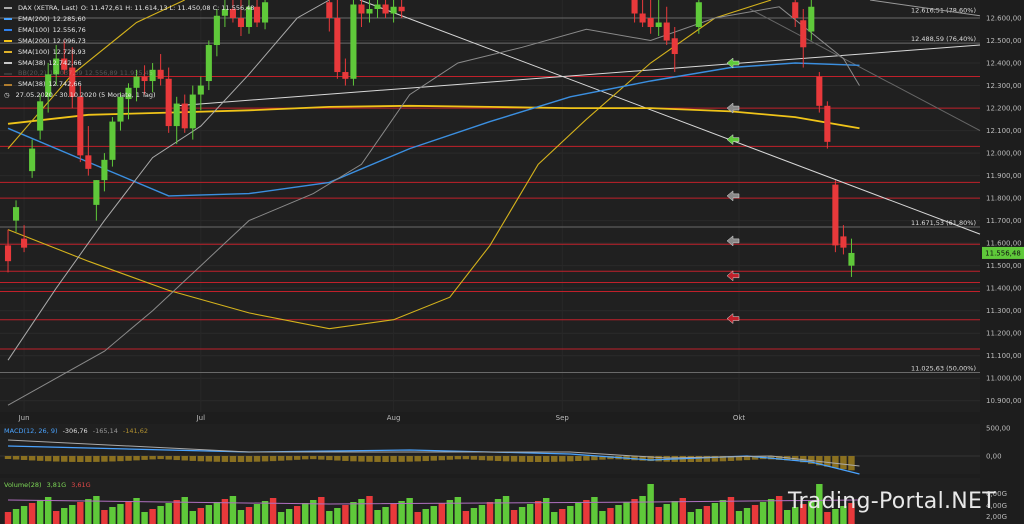 This screenshot has height=524, width=1024. What do you see at coordinates (77, 431) in the screenshot?
I see `macd-label: MACD(12, 26, 9) -306,76 -165,14 -141,62` at bounding box center [77, 431].